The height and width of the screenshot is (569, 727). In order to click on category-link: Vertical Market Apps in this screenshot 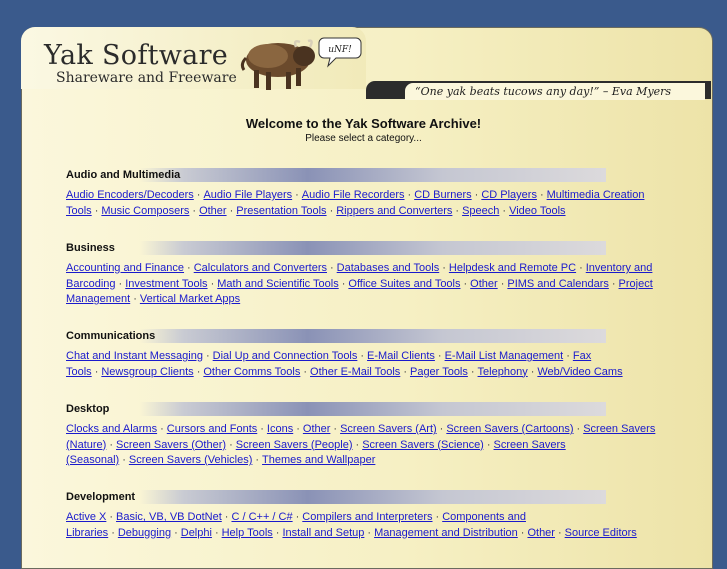, I will do `click(190, 299)`.